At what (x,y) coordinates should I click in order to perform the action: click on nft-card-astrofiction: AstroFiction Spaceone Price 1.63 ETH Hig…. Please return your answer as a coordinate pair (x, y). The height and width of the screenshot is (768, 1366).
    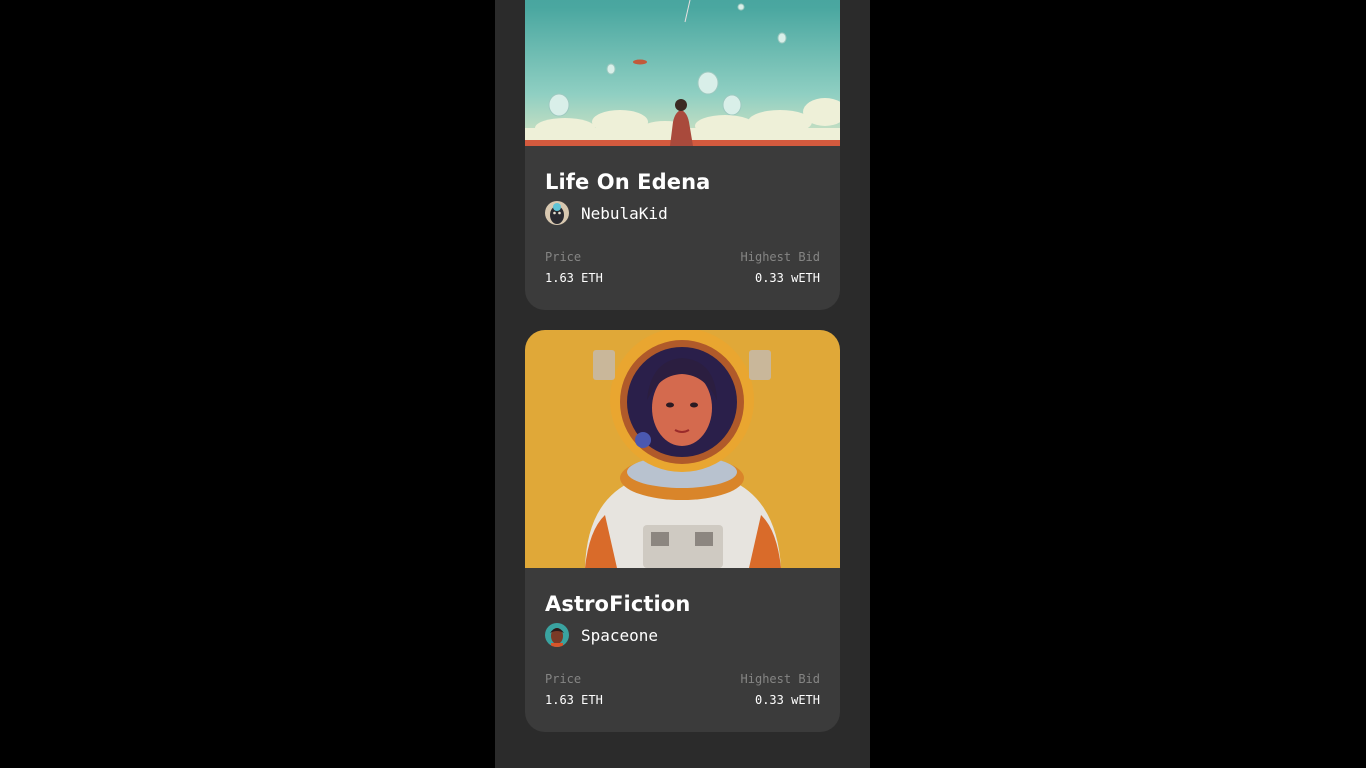
    Looking at the image, I should click on (682, 531).